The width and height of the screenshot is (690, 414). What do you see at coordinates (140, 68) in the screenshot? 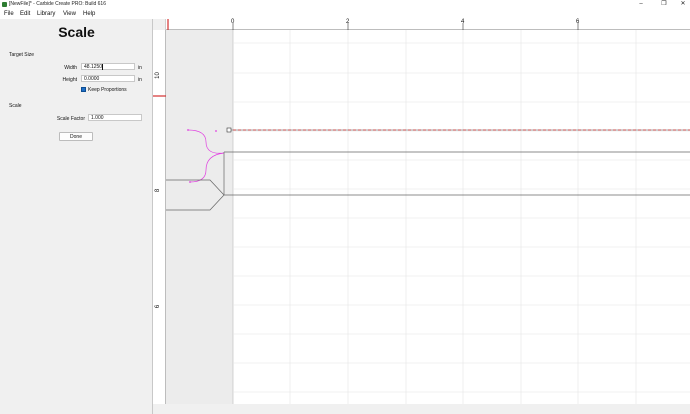
I see `width-unit: in` at bounding box center [140, 68].